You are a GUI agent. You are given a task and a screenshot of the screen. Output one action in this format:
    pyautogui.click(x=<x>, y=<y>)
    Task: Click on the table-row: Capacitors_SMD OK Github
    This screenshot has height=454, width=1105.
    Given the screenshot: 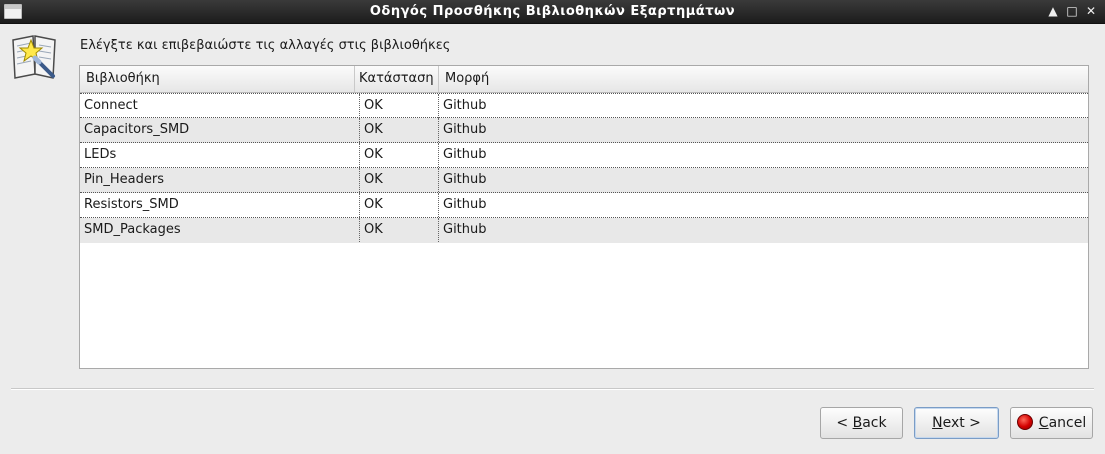 What is the action you would take?
    pyautogui.click(x=584, y=130)
    